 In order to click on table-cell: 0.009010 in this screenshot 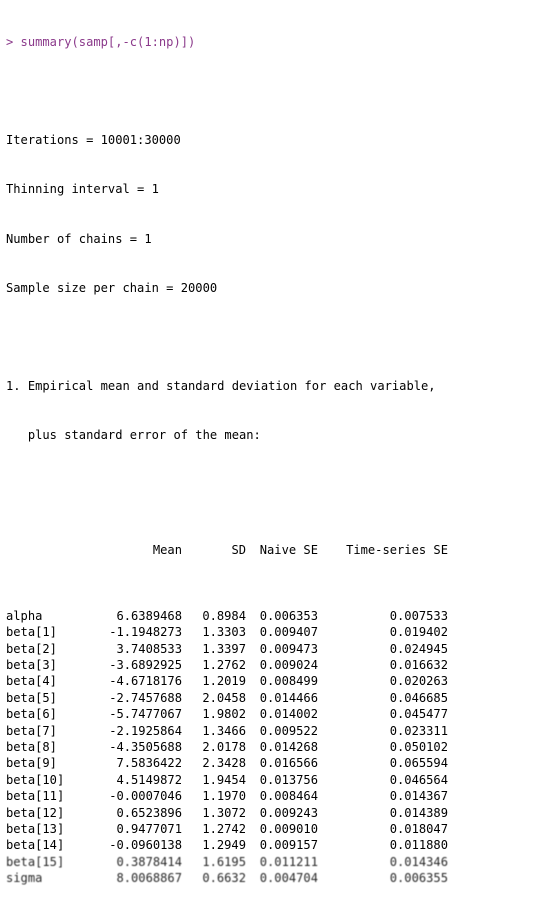, I will do `click(288, 828)`.